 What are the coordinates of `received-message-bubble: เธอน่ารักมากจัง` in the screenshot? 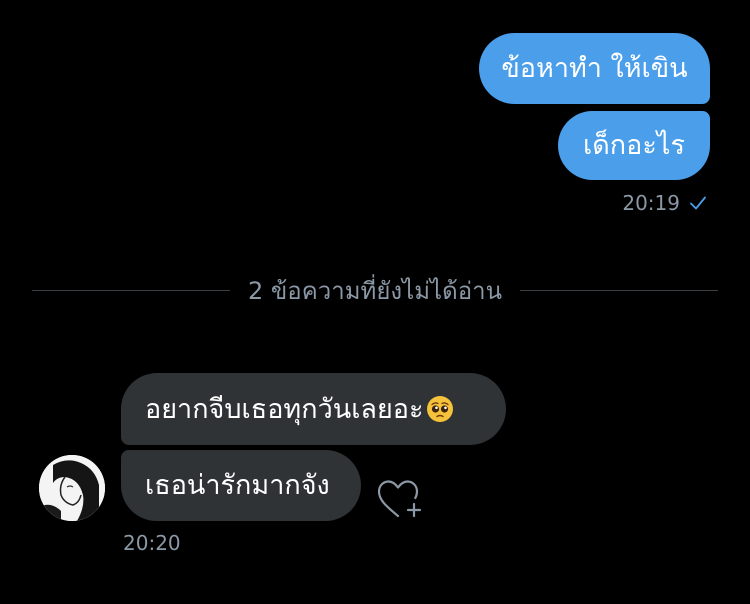 It's located at (241, 485).